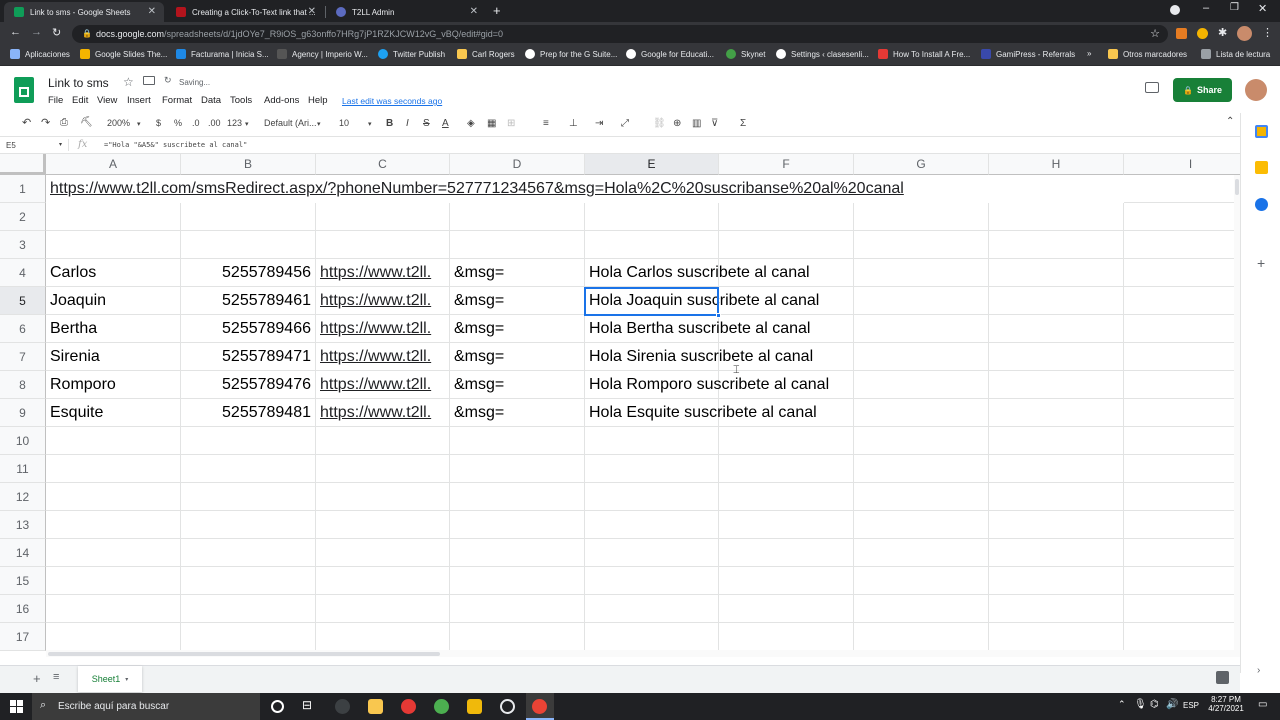  What do you see at coordinates (546, 123) in the screenshot?
I see `horizontal-align-icon: ≡` at bounding box center [546, 123].